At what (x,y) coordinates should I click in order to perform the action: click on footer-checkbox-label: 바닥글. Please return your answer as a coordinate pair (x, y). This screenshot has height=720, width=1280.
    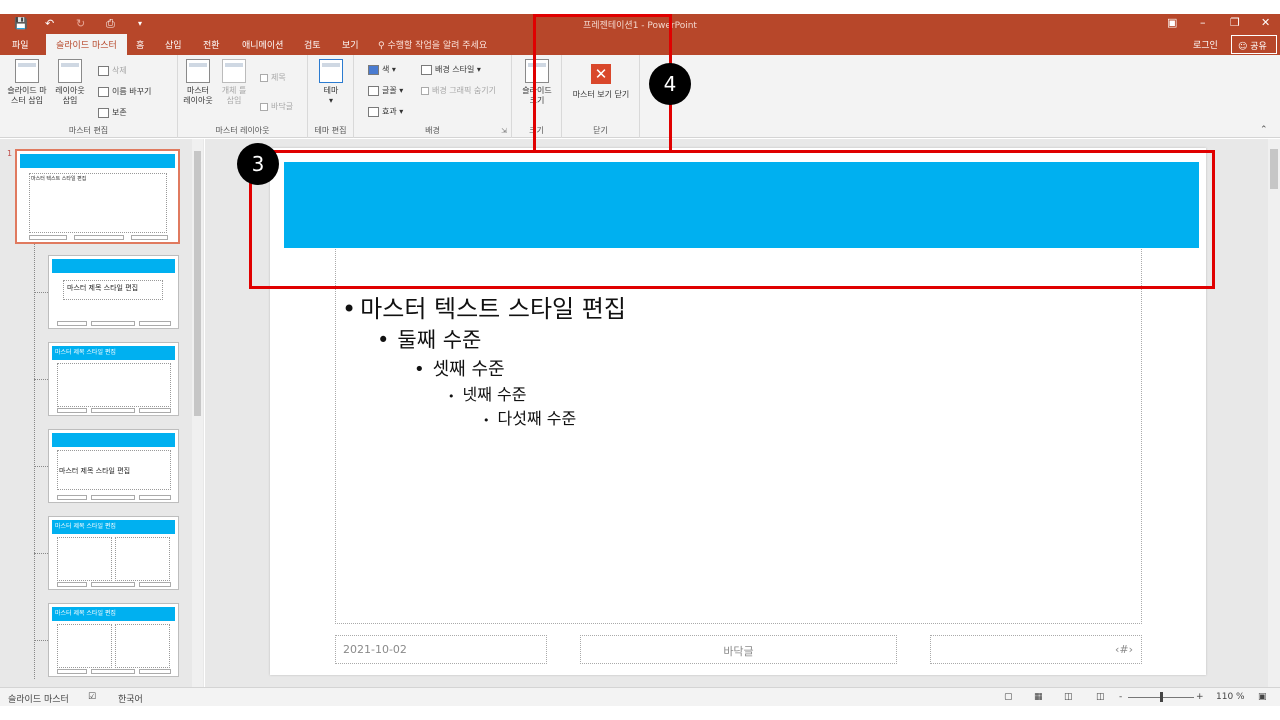
    Looking at the image, I should click on (282, 106).